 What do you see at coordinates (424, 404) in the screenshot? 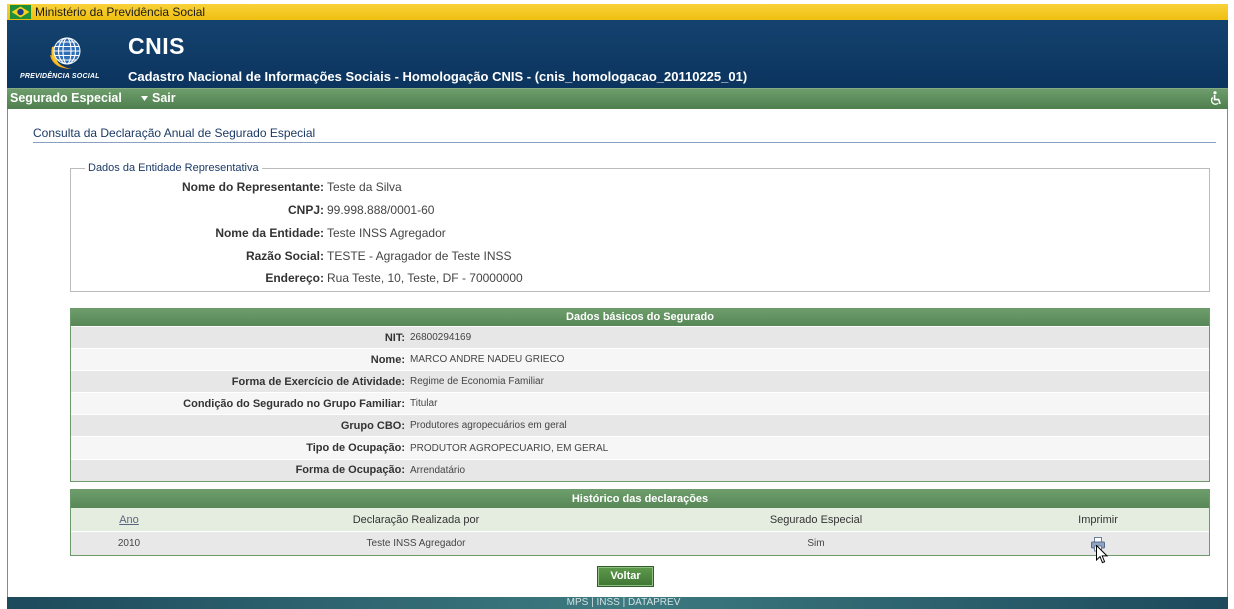
I see `field-value: Titular` at bounding box center [424, 404].